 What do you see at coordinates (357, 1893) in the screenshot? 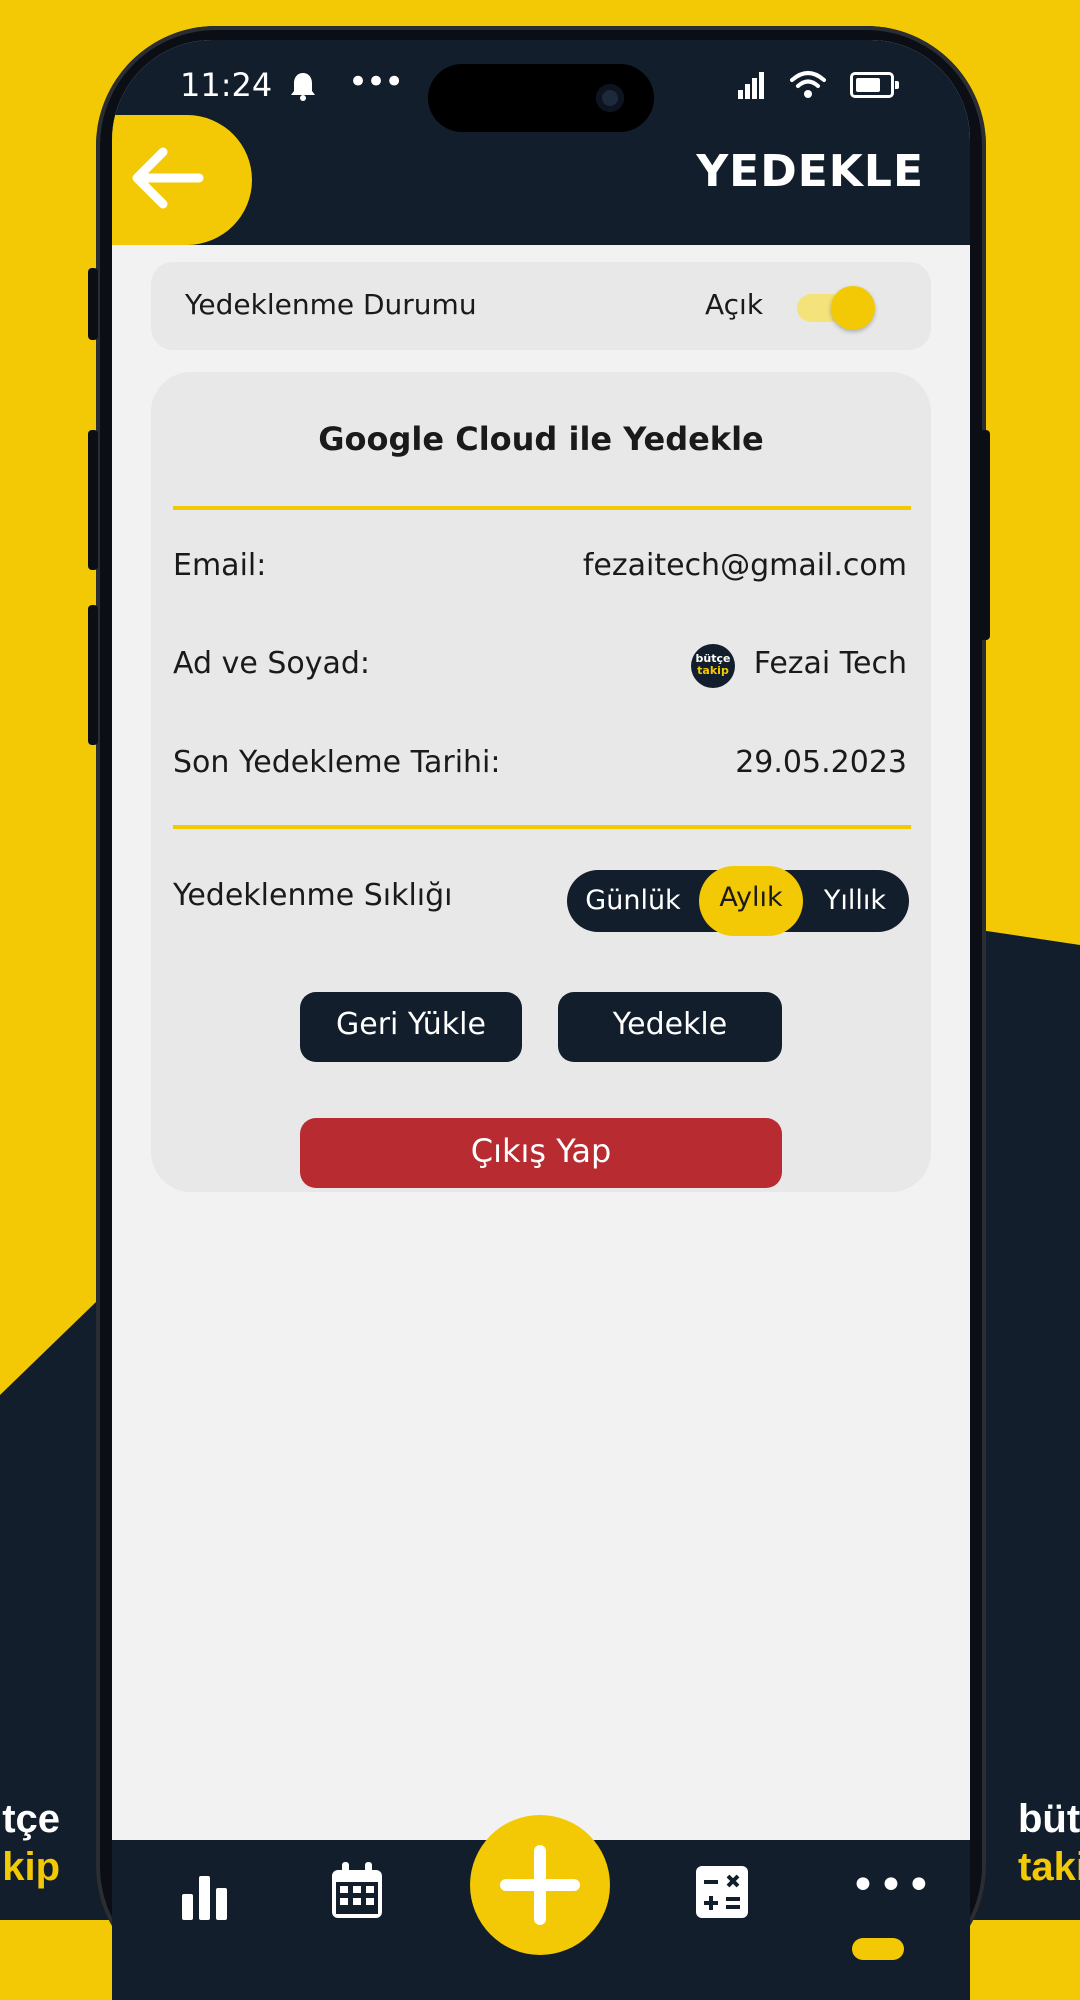
I see `calendar-icon` at bounding box center [357, 1893].